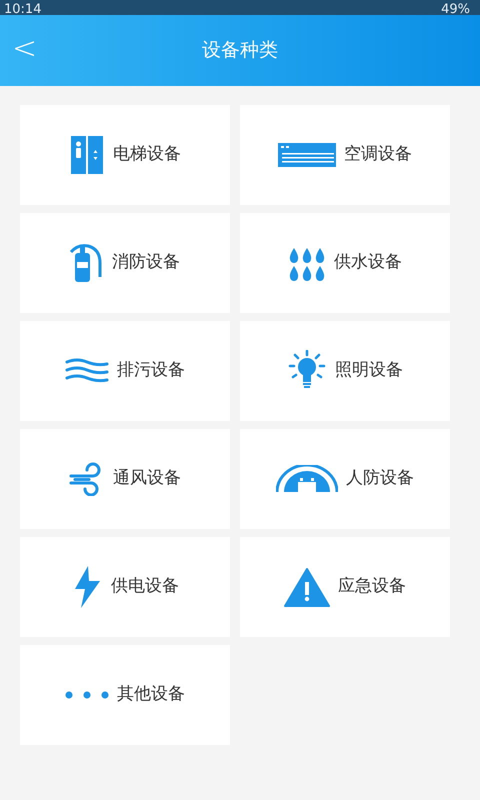 The width and height of the screenshot is (480, 800). What do you see at coordinates (87, 155) in the screenshot?
I see `elevator-icon` at bounding box center [87, 155].